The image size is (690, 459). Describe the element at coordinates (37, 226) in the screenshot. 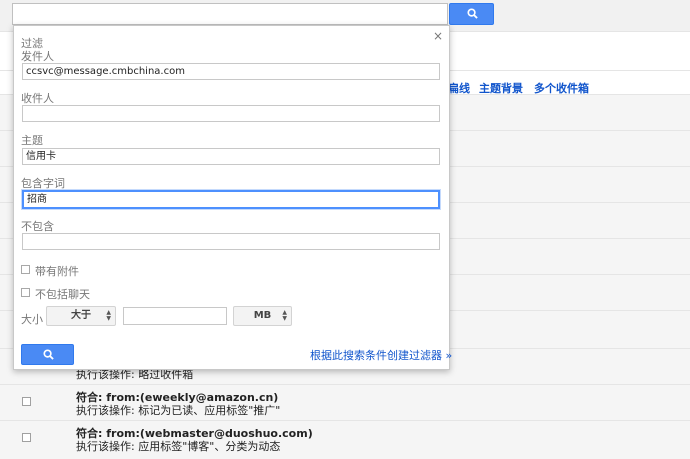

I see `not-words-label: 不包含` at that location.